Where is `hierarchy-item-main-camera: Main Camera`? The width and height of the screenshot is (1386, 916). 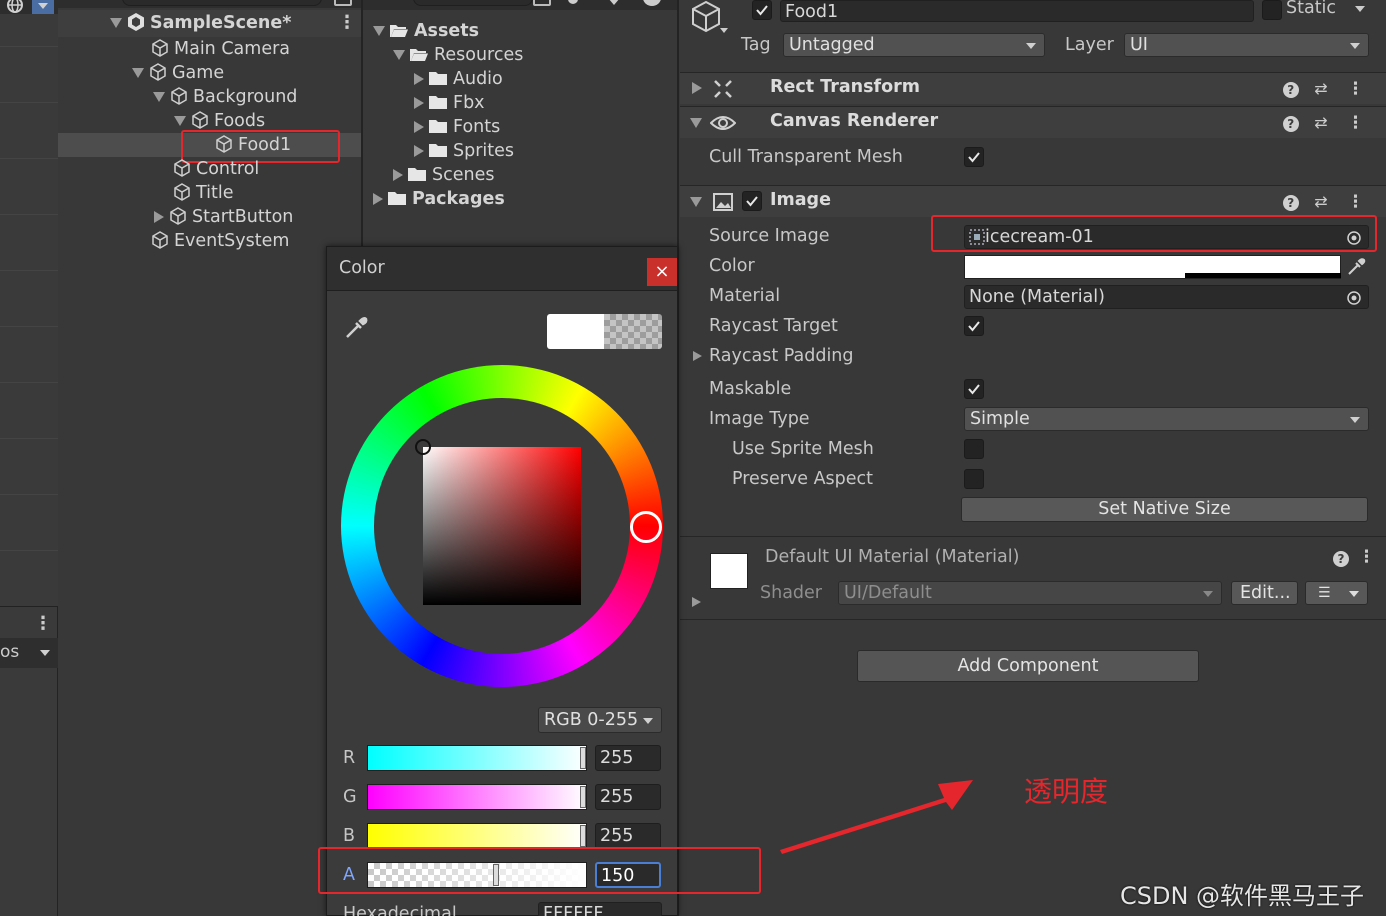 hierarchy-item-main-camera: Main Camera is located at coordinates (220, 49).